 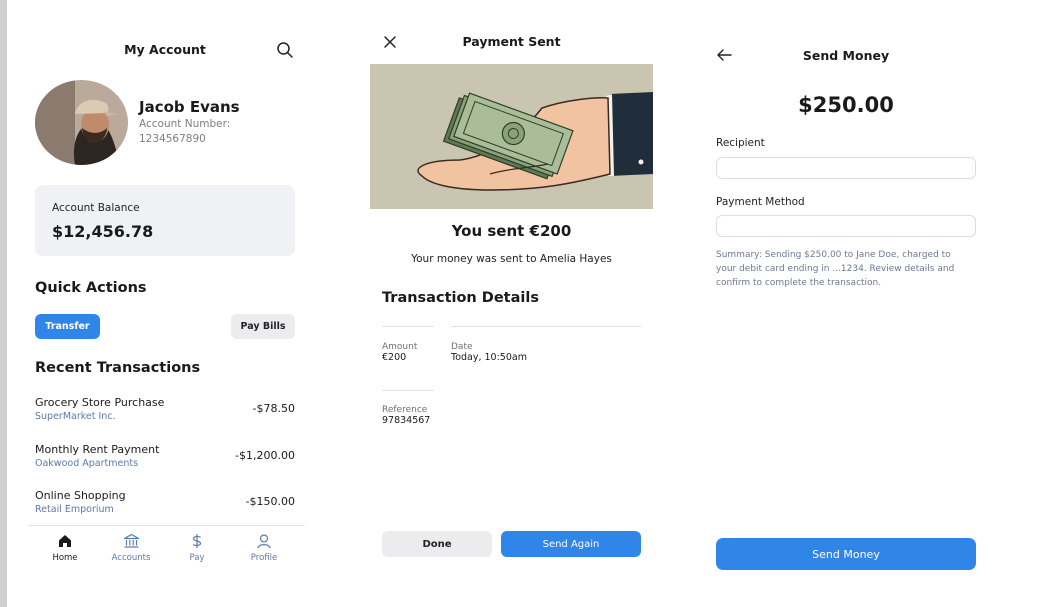 What do you see at coordinates (264, 558) in the screenshot?
I see `nav-label-profile: Profile` at bounding box center [264, 558].